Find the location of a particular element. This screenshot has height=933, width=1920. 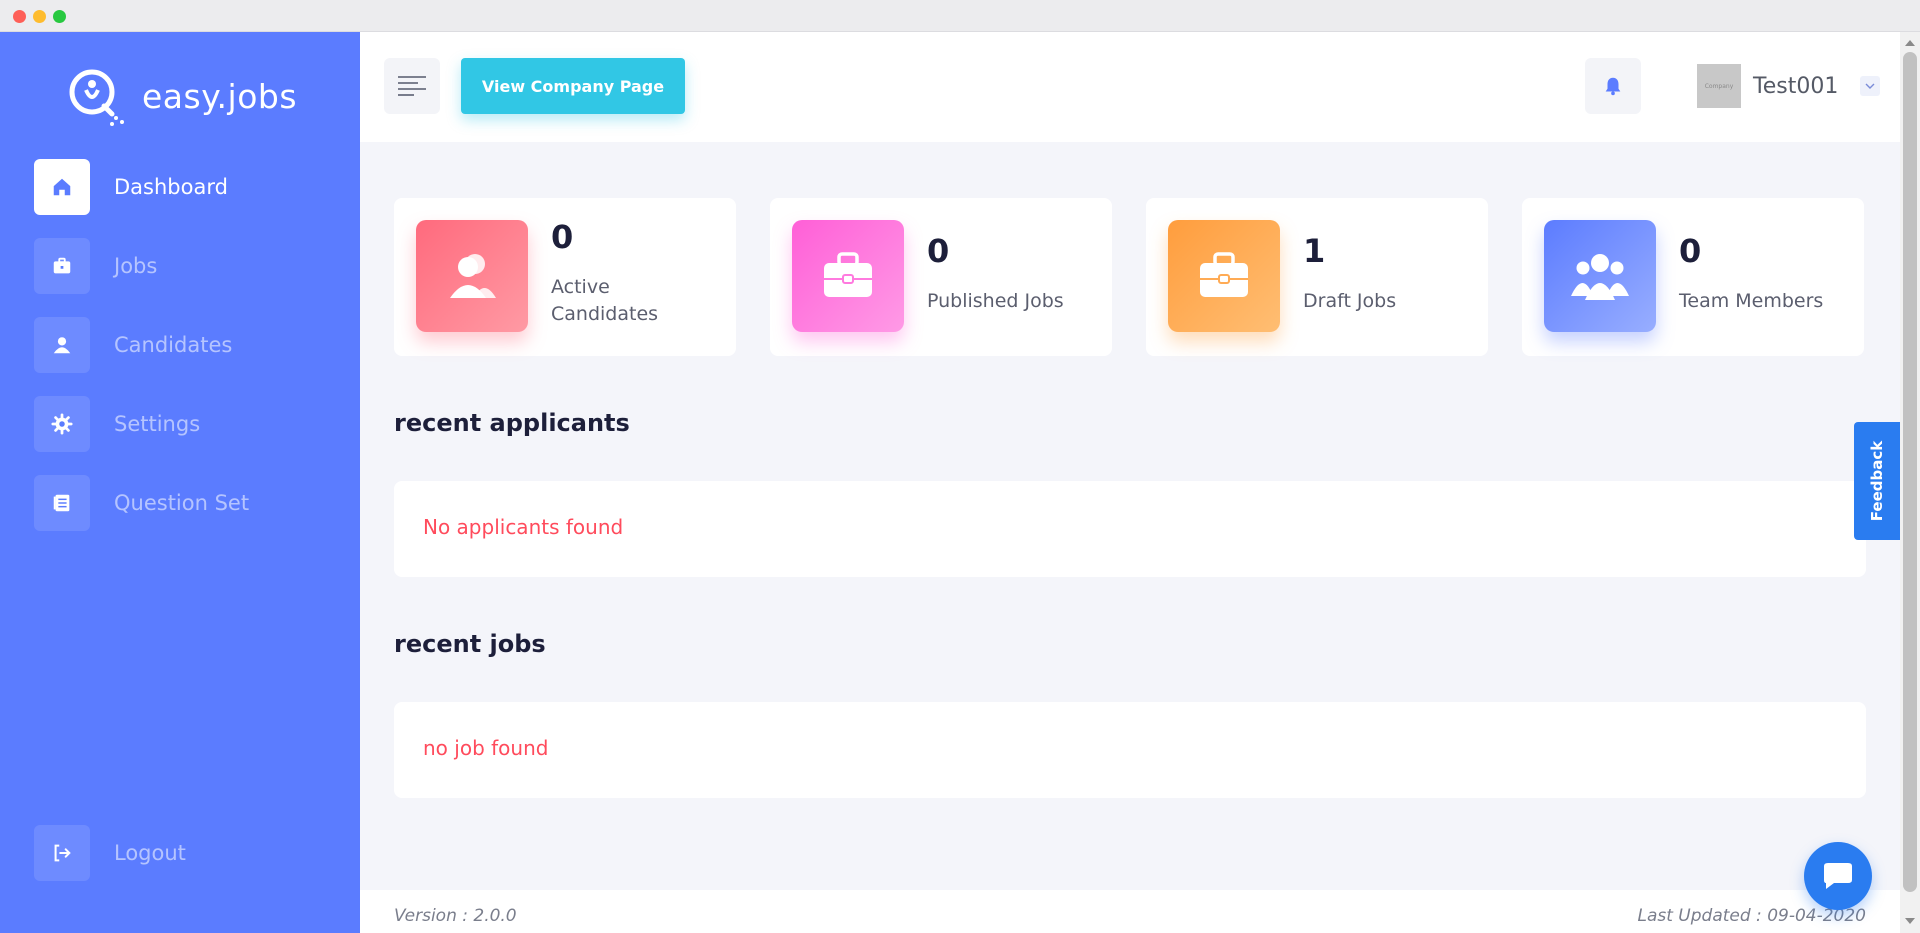

brand-logo: easy.jobs is located at coordinates (181, 96).